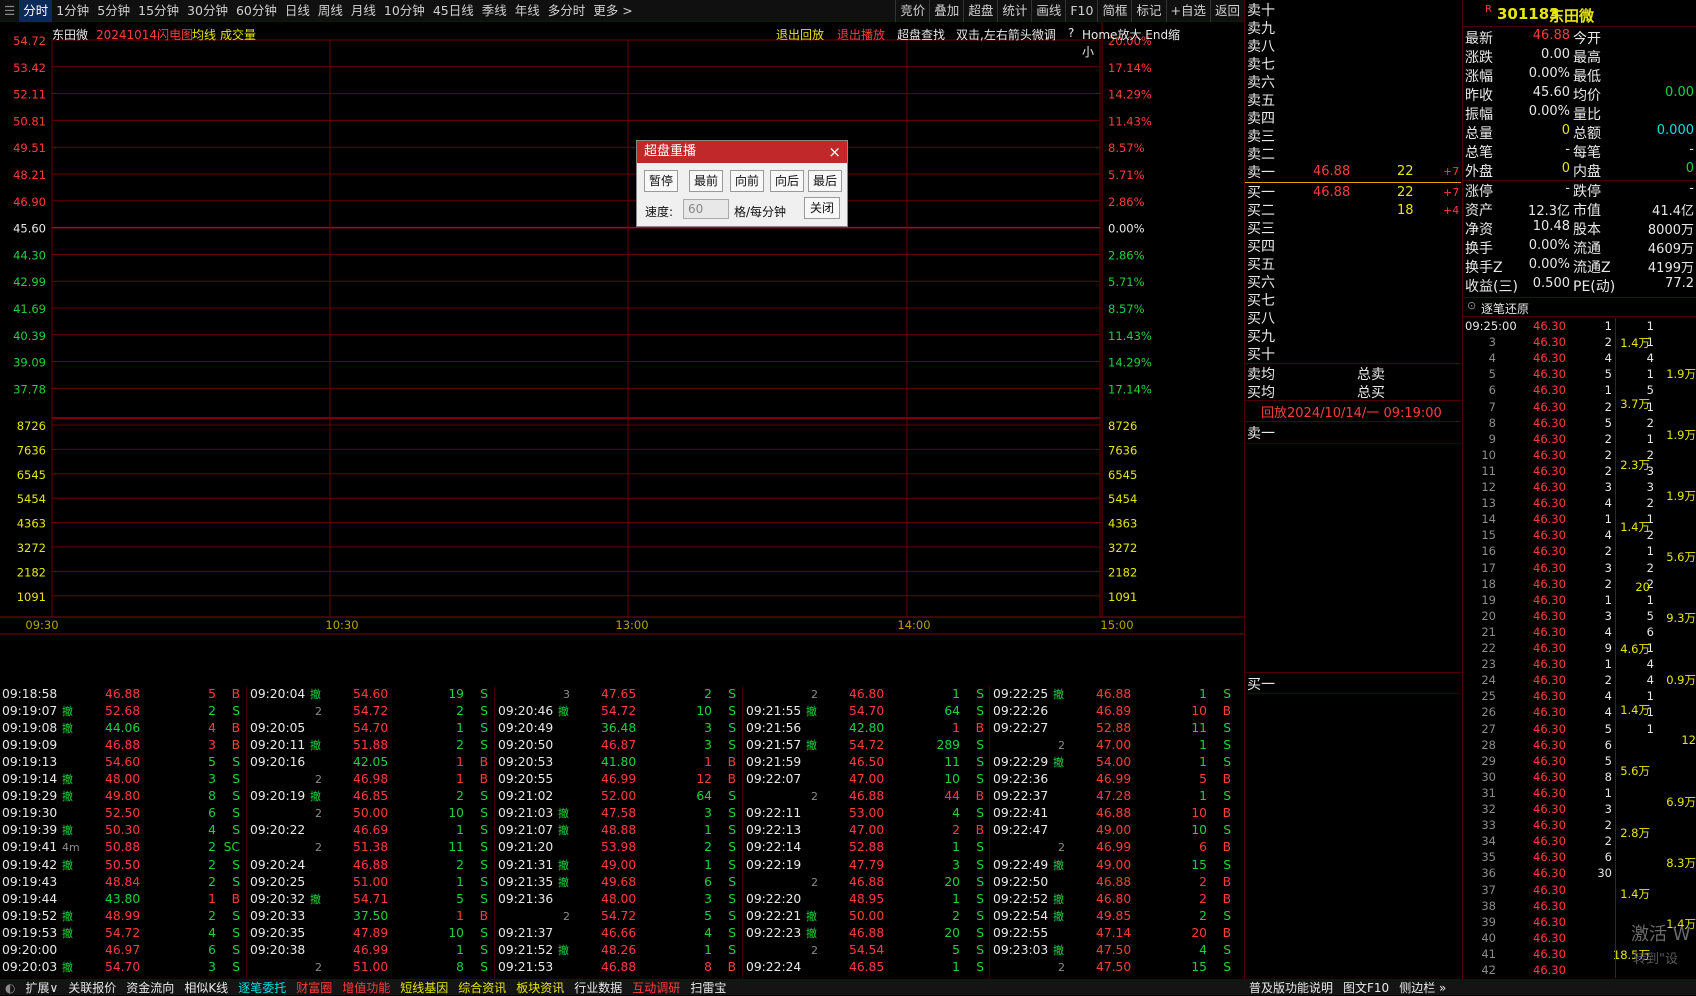  I want to click on tick-row: 09:21:37 46.66 4 S, so click(620, 933).